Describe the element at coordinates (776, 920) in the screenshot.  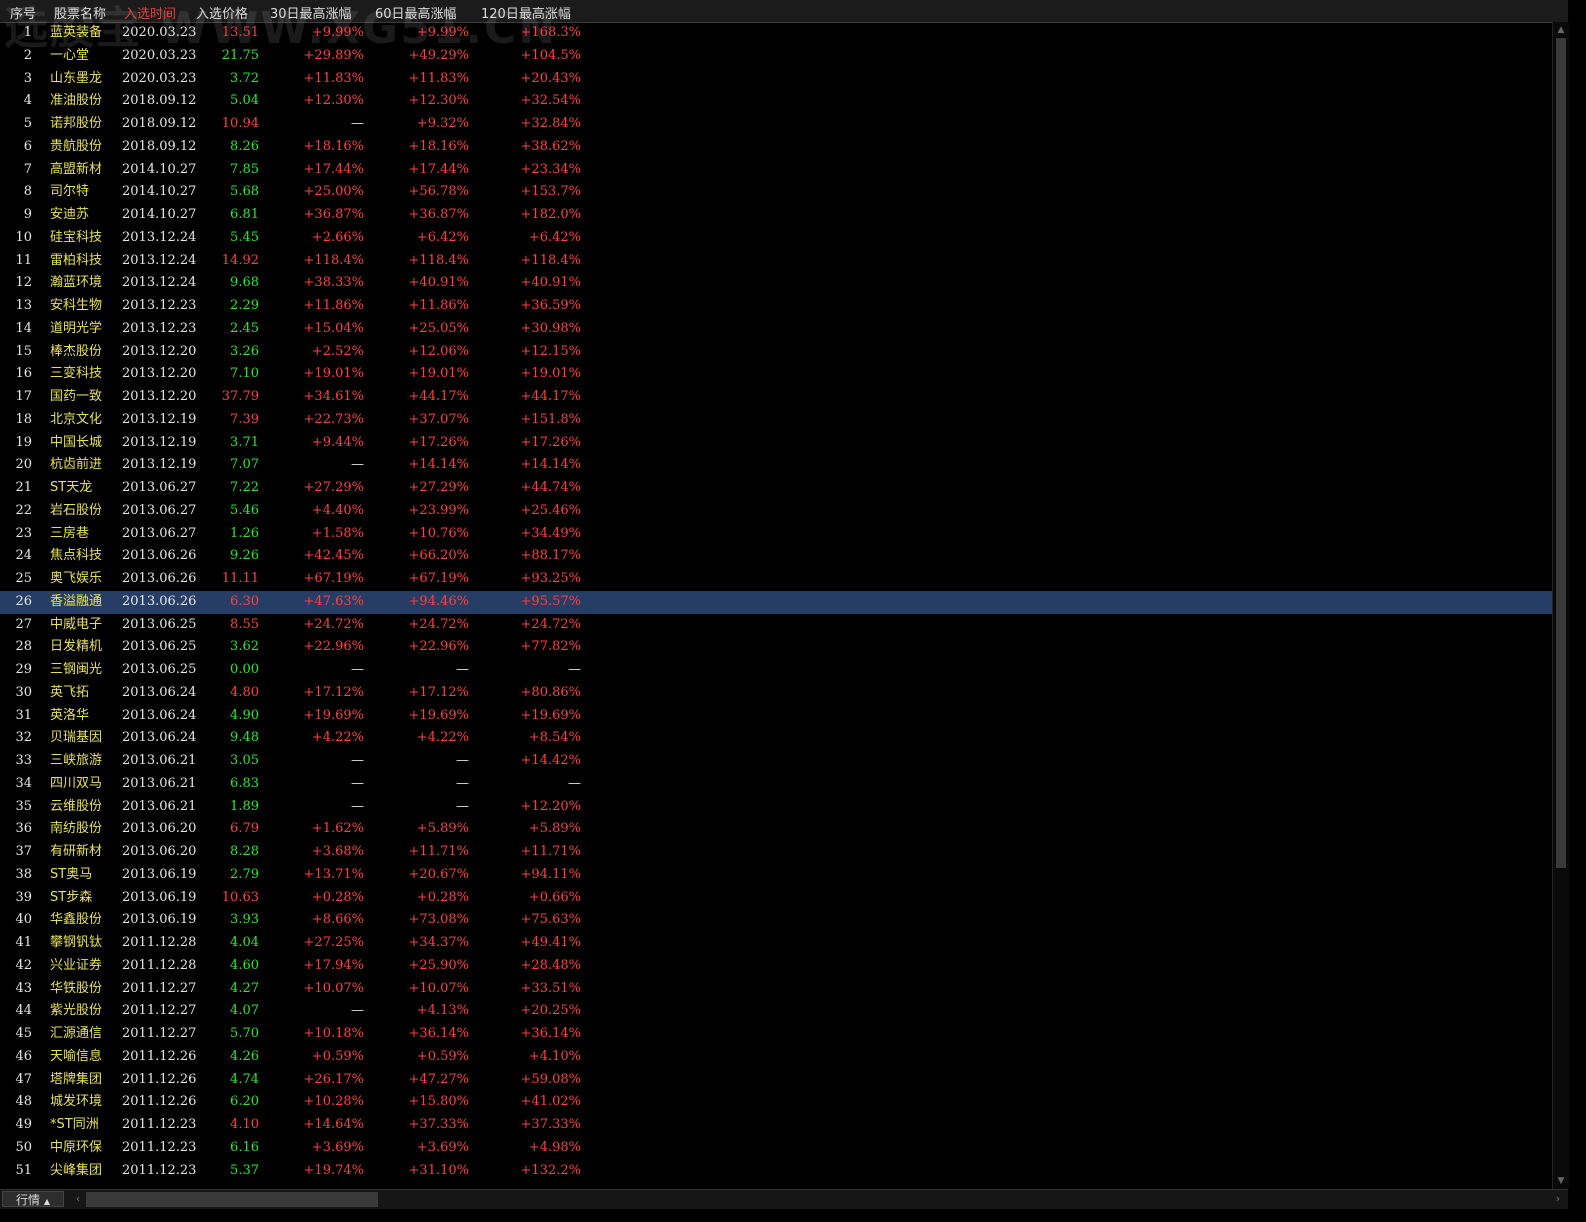
I see `table-row: 40 华鑫股份 2013.06.19 3.93 +8.66% +73.08% +75.63%` at that location.